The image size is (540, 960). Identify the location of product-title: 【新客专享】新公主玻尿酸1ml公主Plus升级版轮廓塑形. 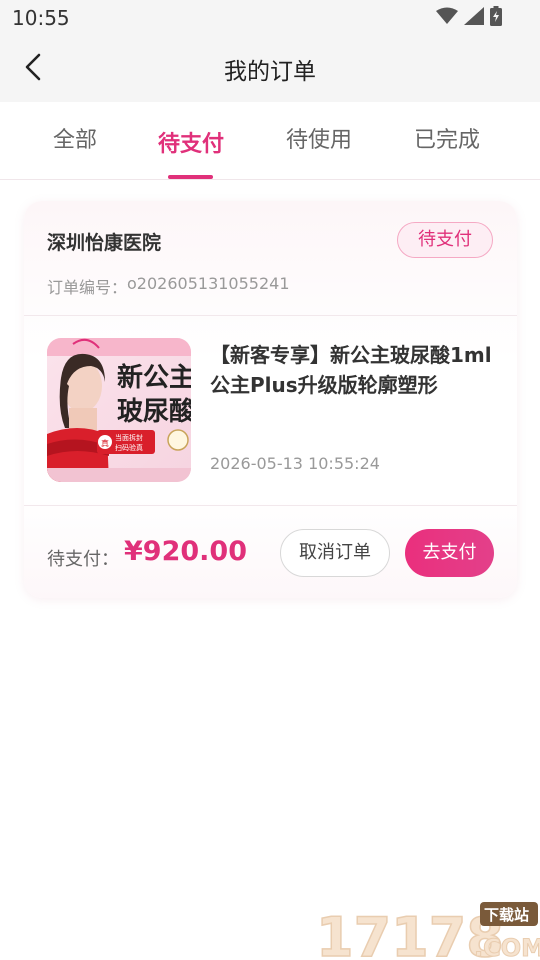
(351, 370).